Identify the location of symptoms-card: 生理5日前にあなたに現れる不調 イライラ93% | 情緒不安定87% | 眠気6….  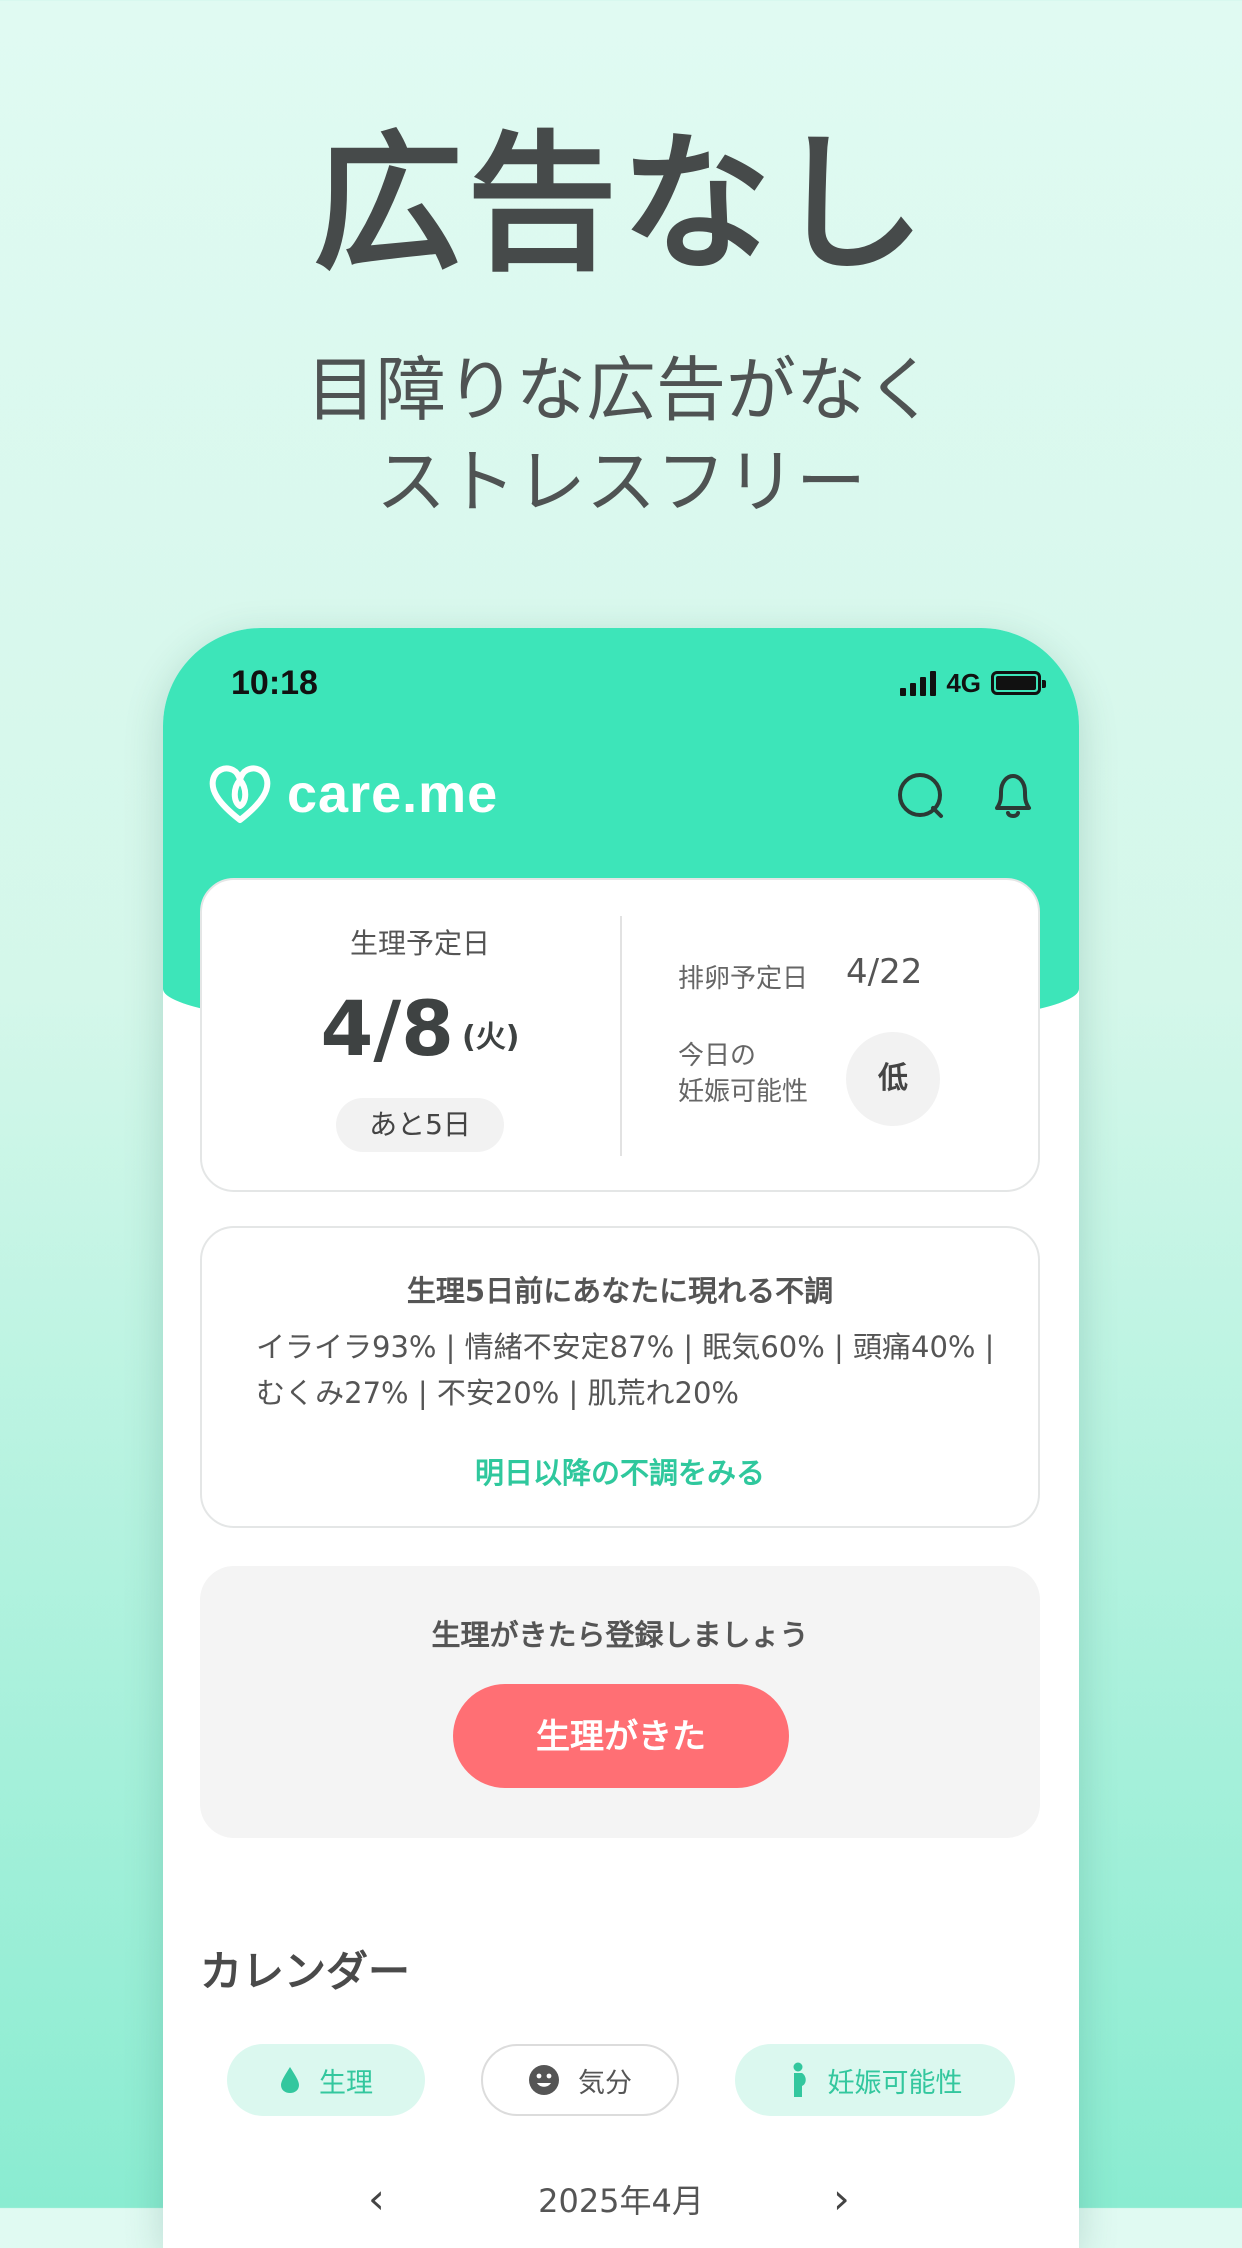
(620, 1377).